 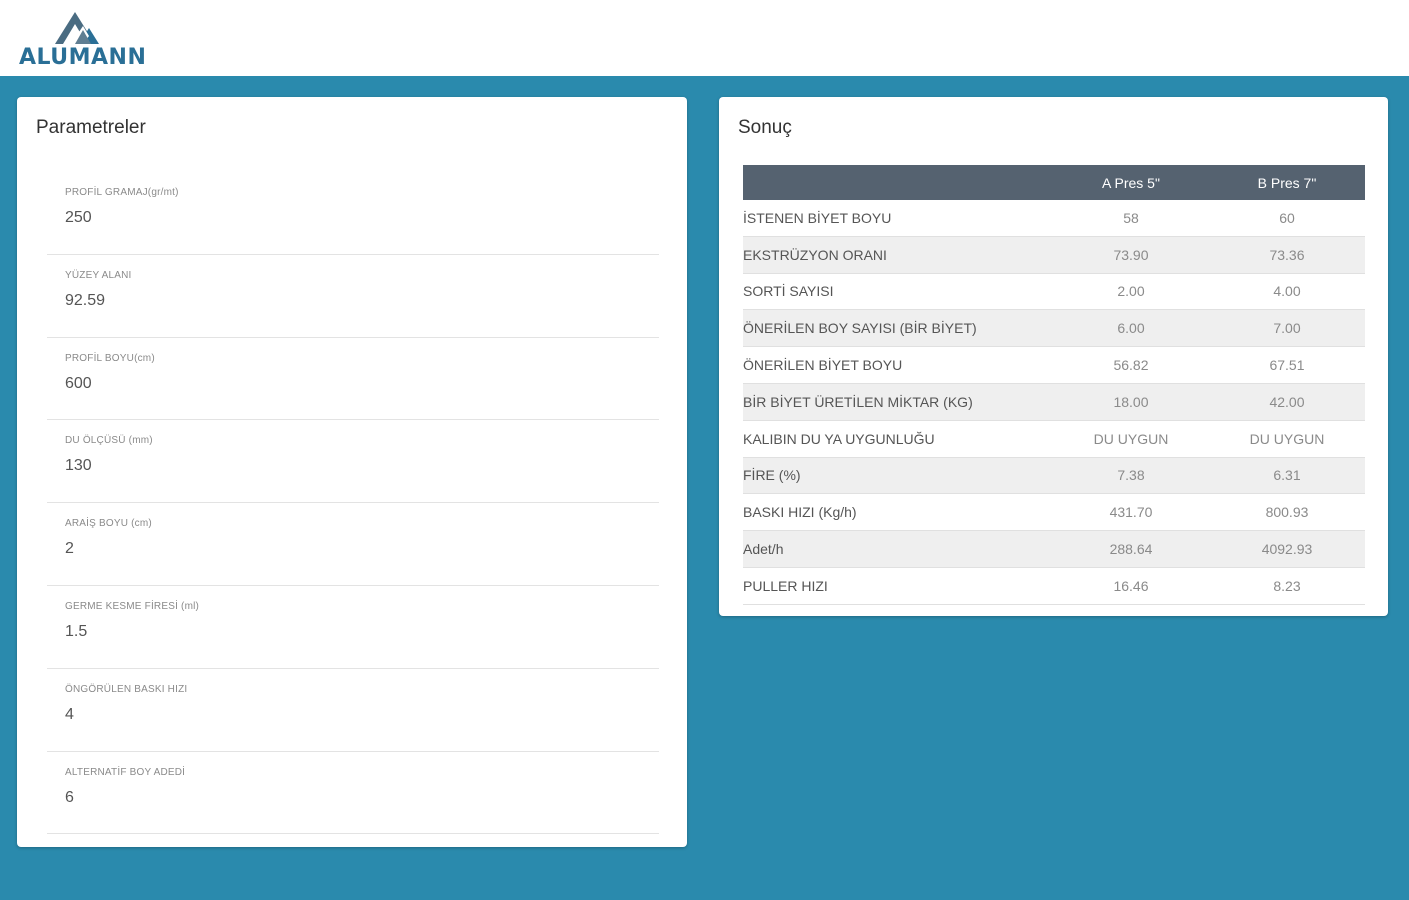 What do you see at coordinates (765, 127) in the screenshot?
I see `result-title: Sonuç` at bounding box center [765, 127].